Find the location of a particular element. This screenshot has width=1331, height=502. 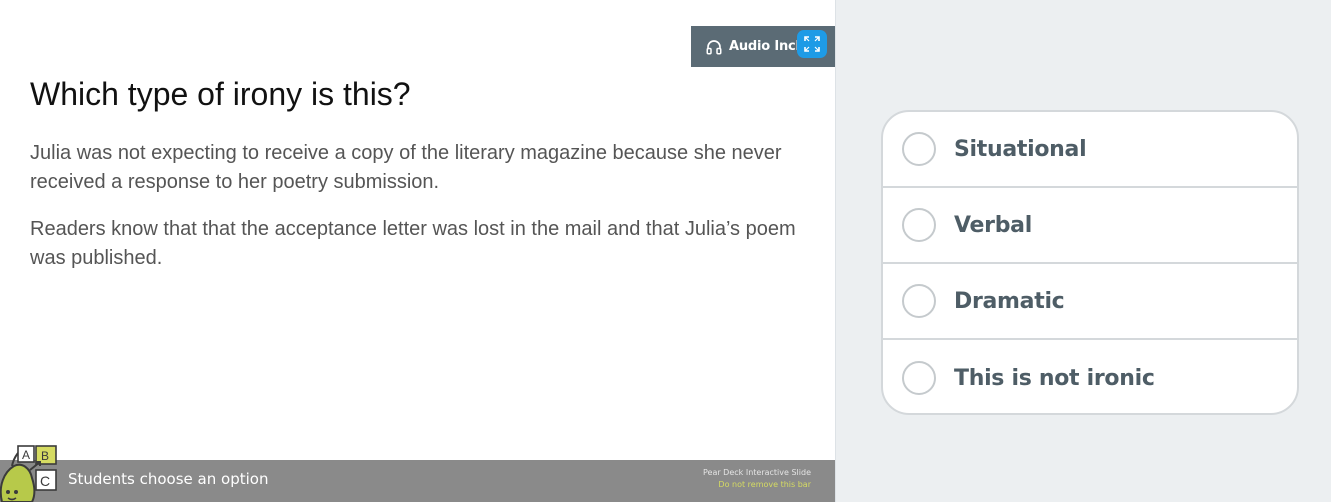

option-not-ironic: This is not ironic is located at coordinates (1090, 376).